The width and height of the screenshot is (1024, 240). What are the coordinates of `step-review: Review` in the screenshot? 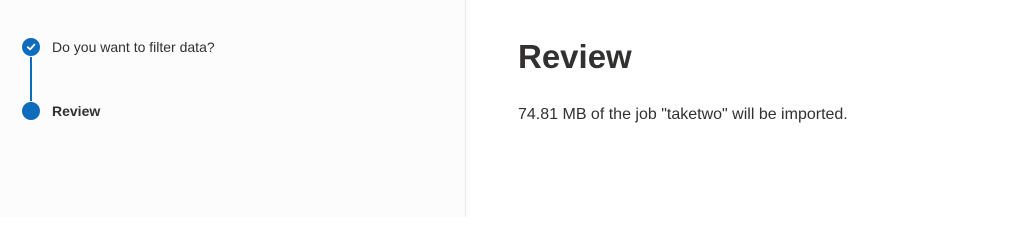 It's located at (61, 111).